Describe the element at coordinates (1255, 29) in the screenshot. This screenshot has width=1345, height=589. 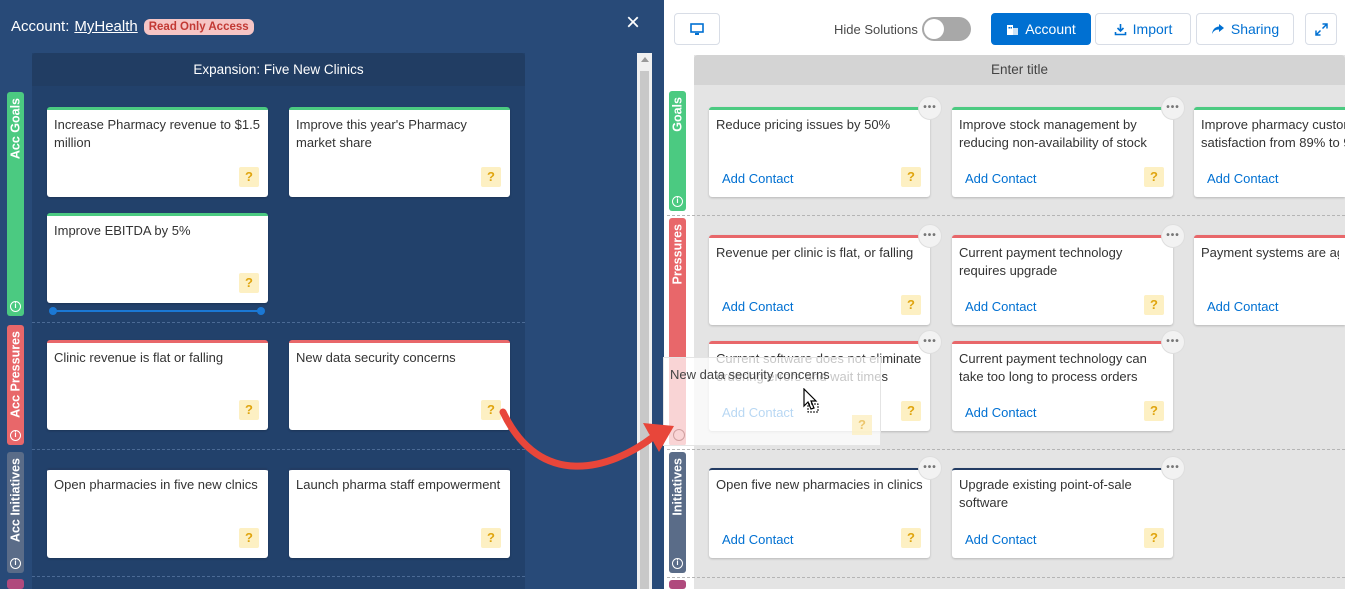
I see `sharing-button-label: Sharing` at that location.